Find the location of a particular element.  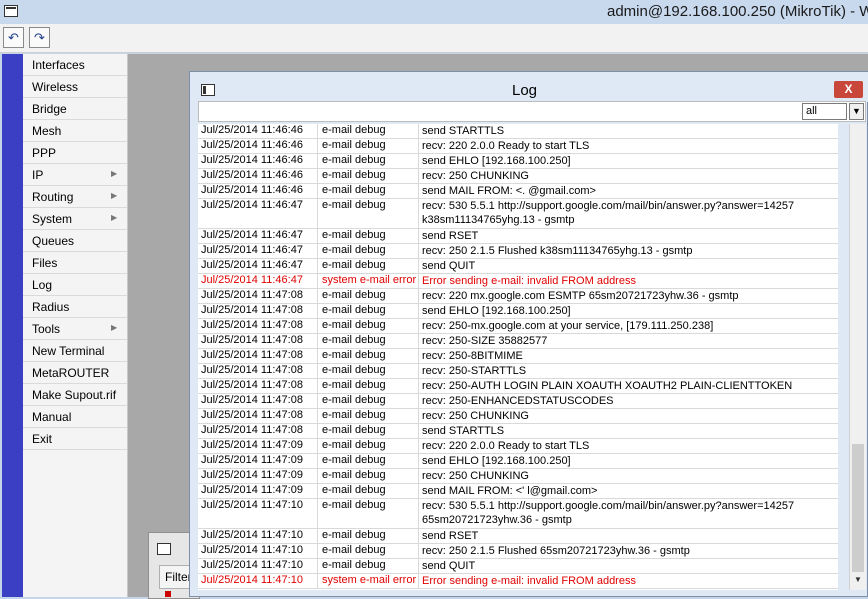

menu-item-interfaces: Interfaces is located at coordinates (75, 65).